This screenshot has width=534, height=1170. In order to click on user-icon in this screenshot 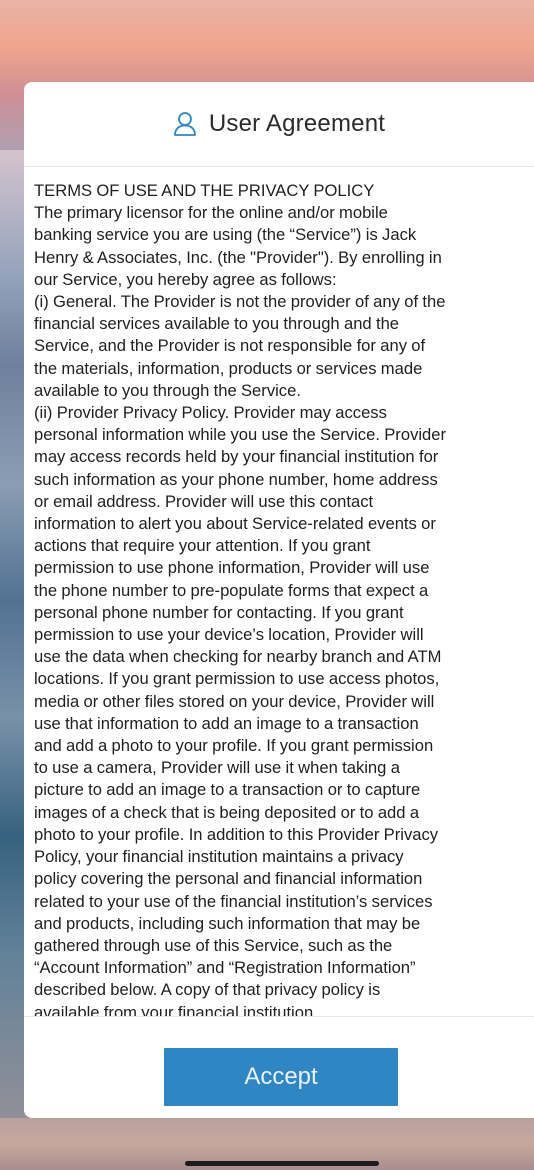, I will do `click(185, 124)`.